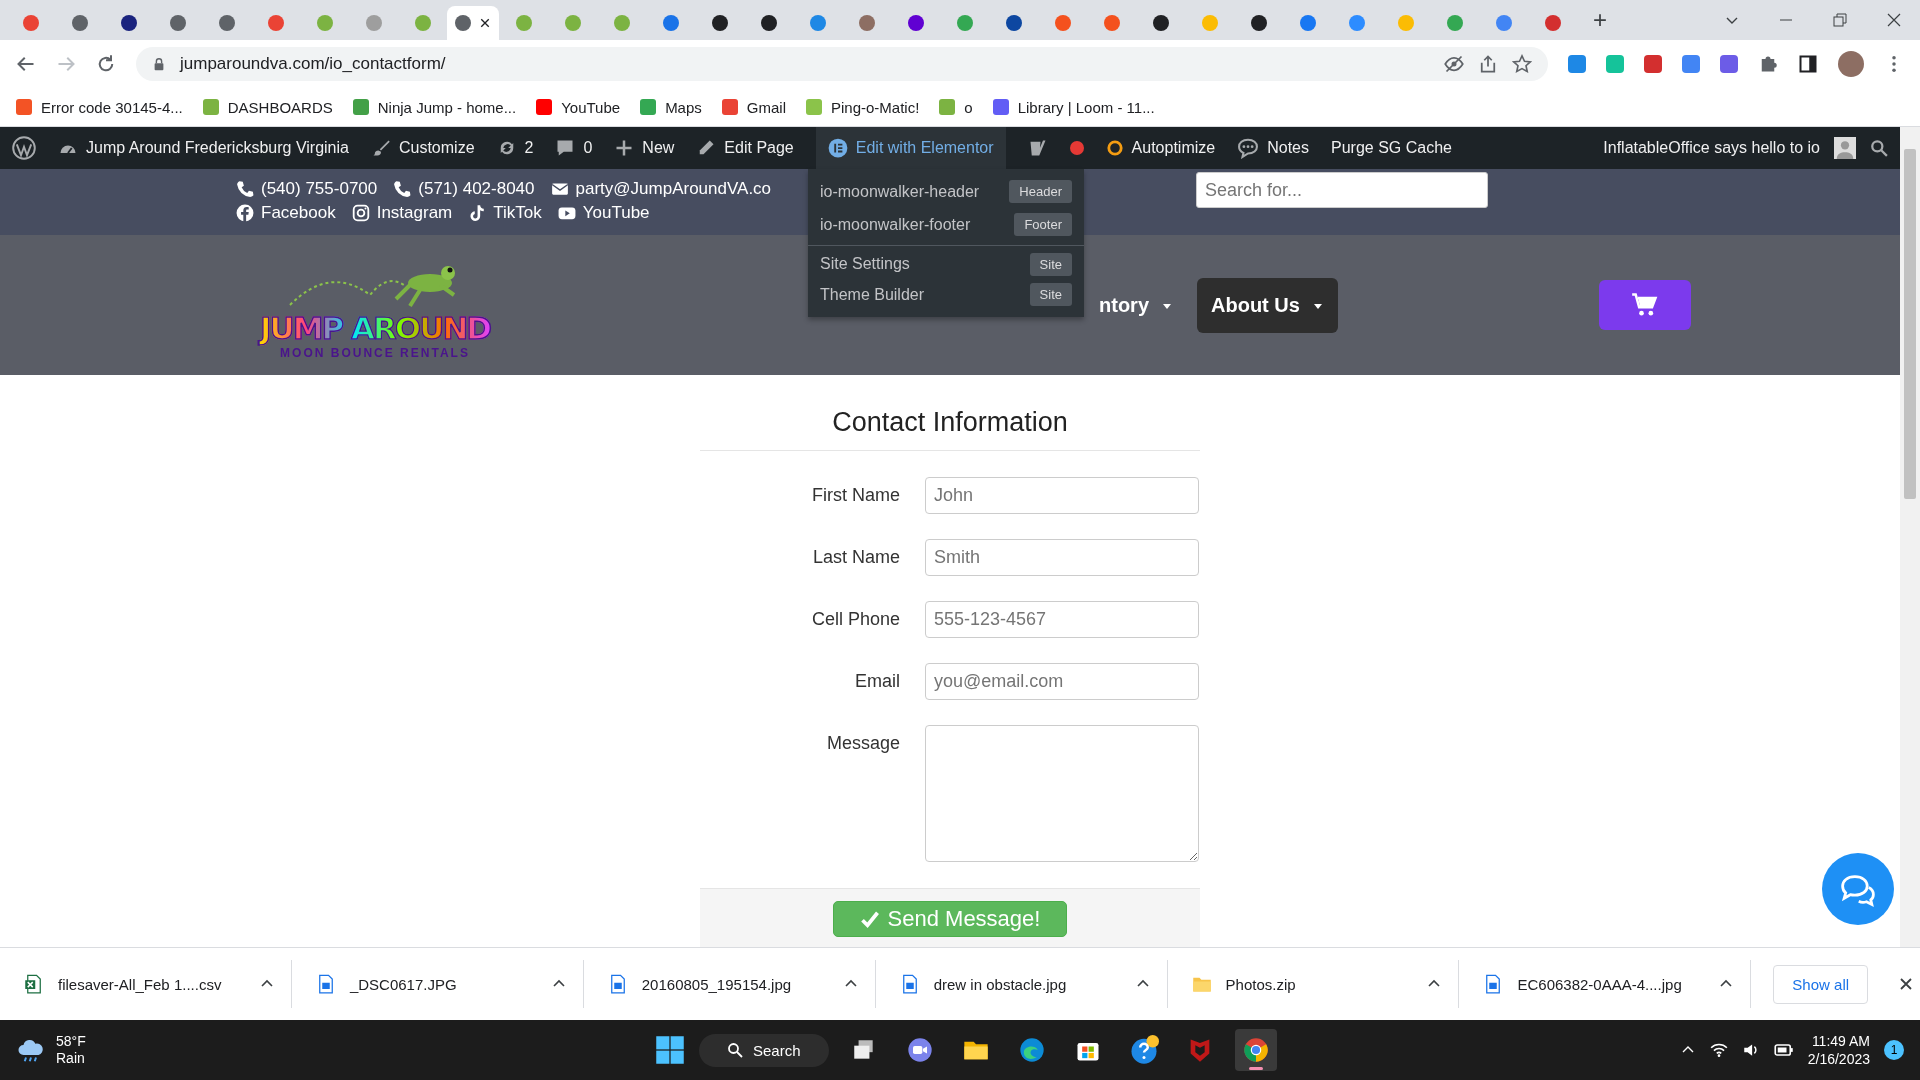 The width and height of the screenshot is (1920, 1080). Describe the element at coordinates (1454, 64) in the screenshot. I see `eye-slash-icon` at that location.